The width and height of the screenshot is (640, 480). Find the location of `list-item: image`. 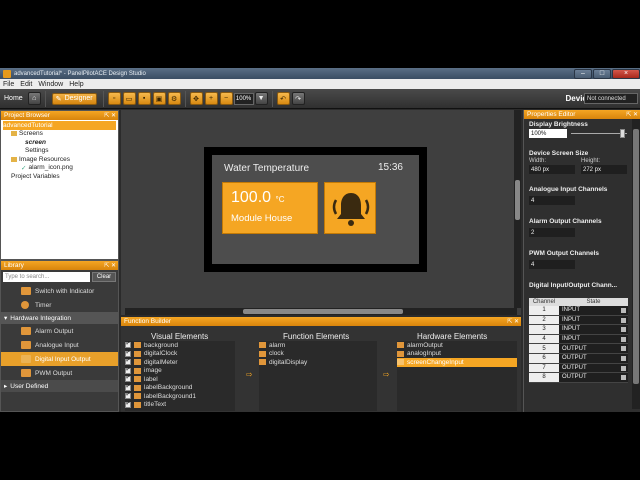

list-item: image is located at coordinates (180, 371).